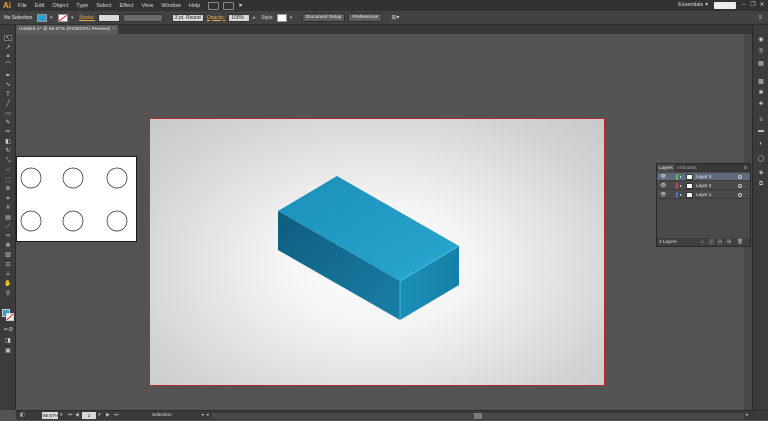 The image size is (768, 421). I want to click on horizontal-scrollbar, so click(478, 416).